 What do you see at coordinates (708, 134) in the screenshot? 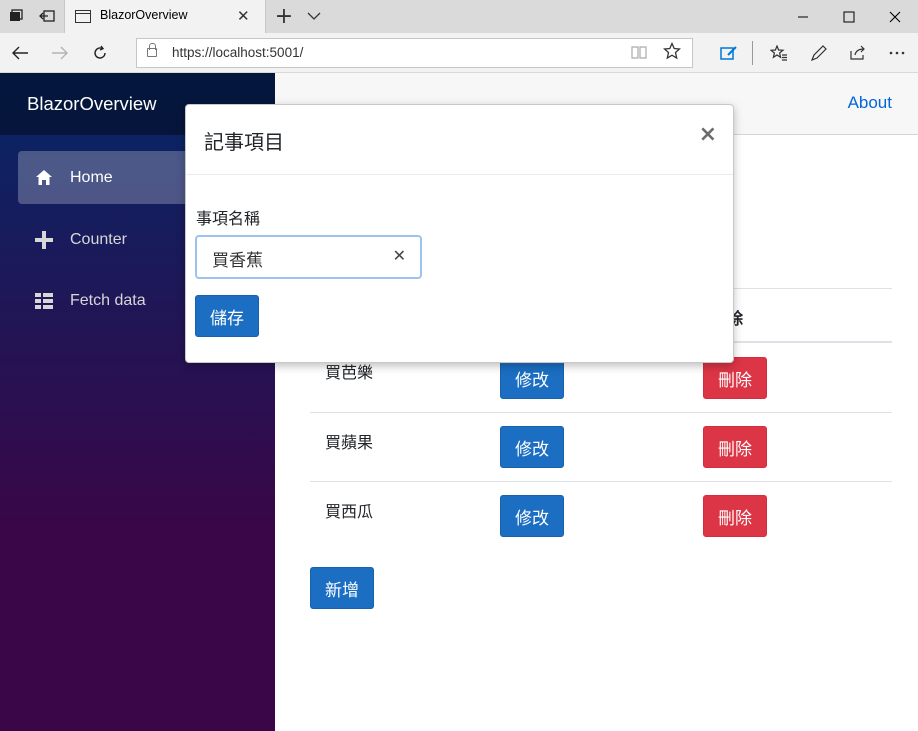
I see `close-icon: ×` at bounding box center [708, 134].